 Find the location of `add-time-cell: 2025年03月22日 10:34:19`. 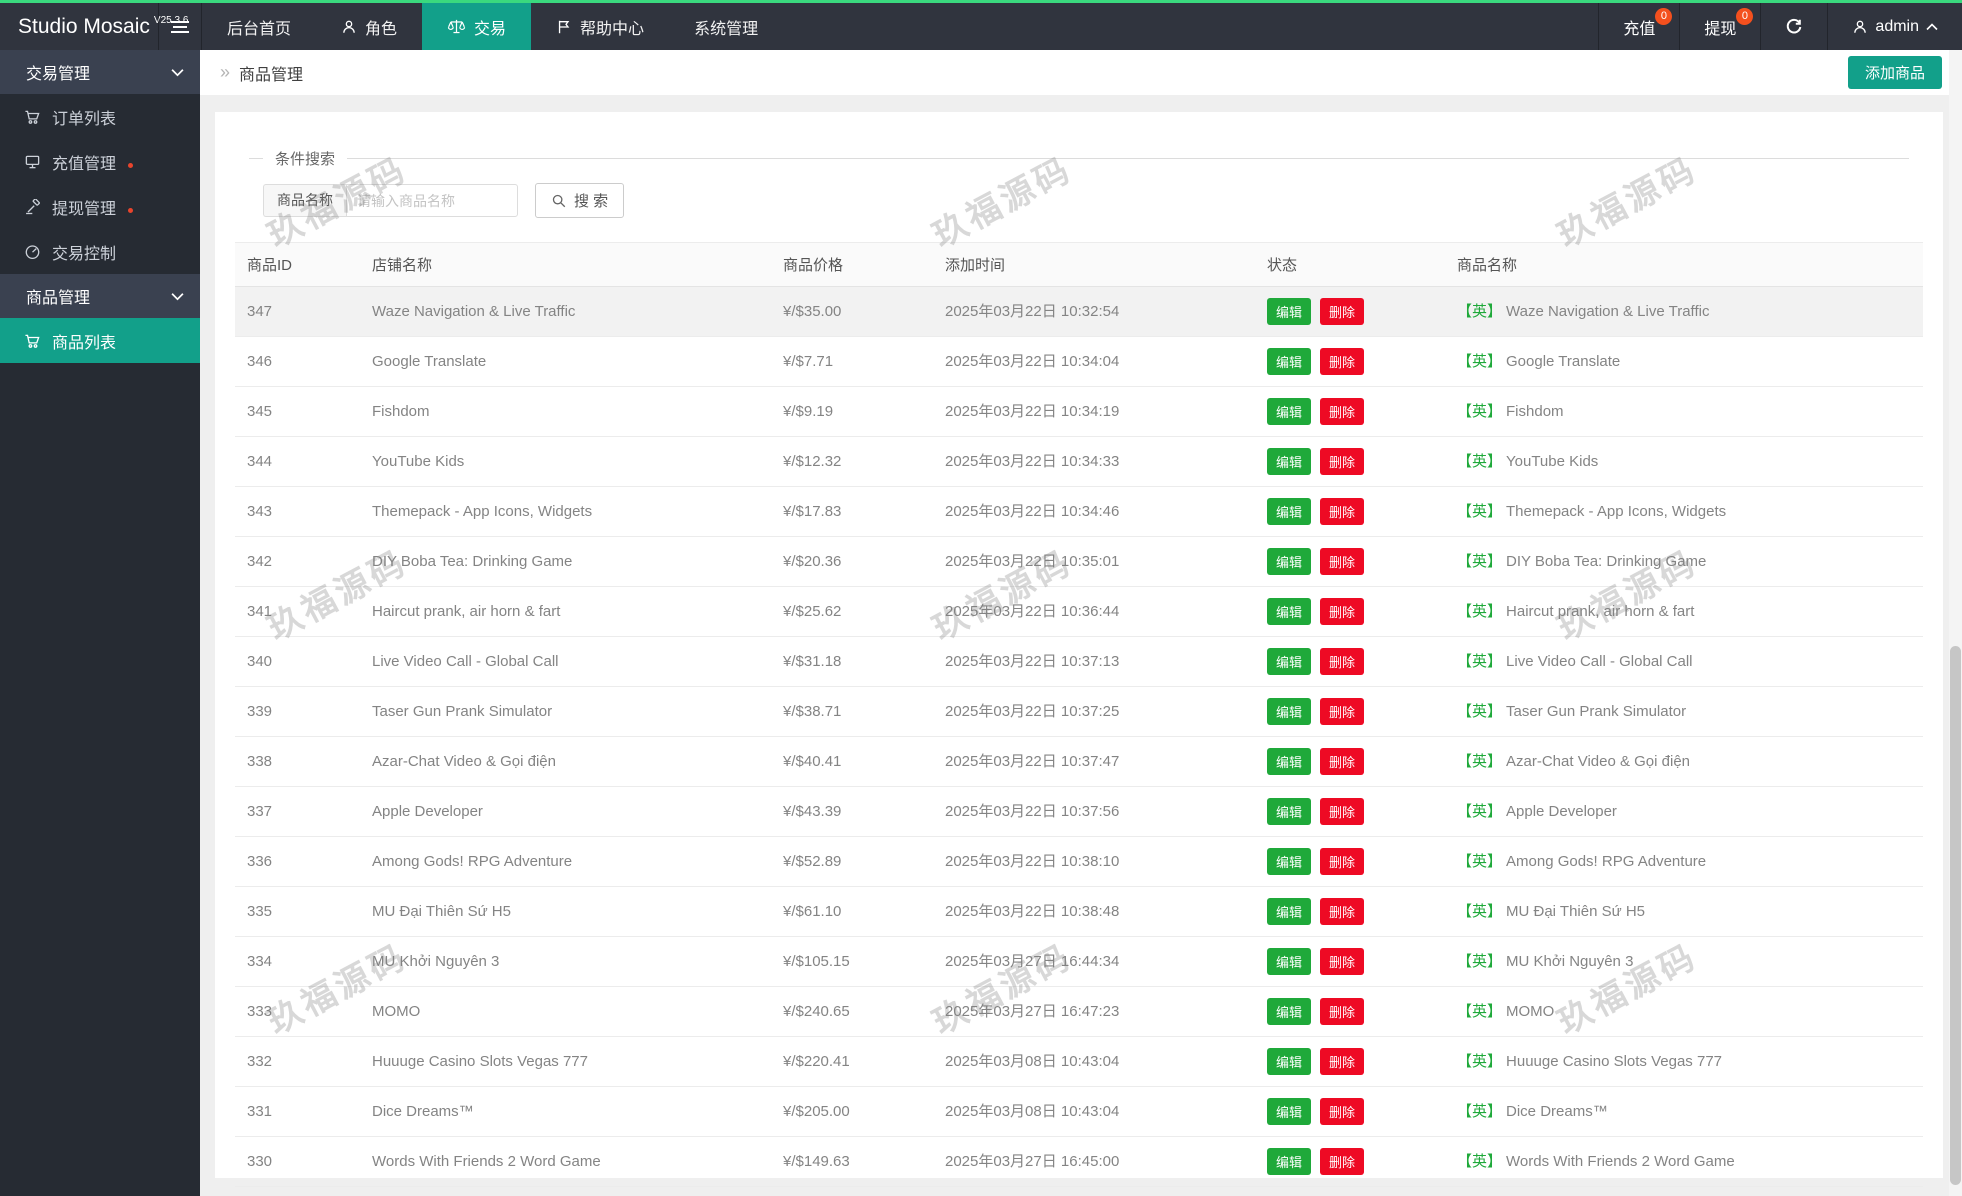

add-time-cell: 2025年03月22日 10:34:19 is located at coordinates (1094, 411).